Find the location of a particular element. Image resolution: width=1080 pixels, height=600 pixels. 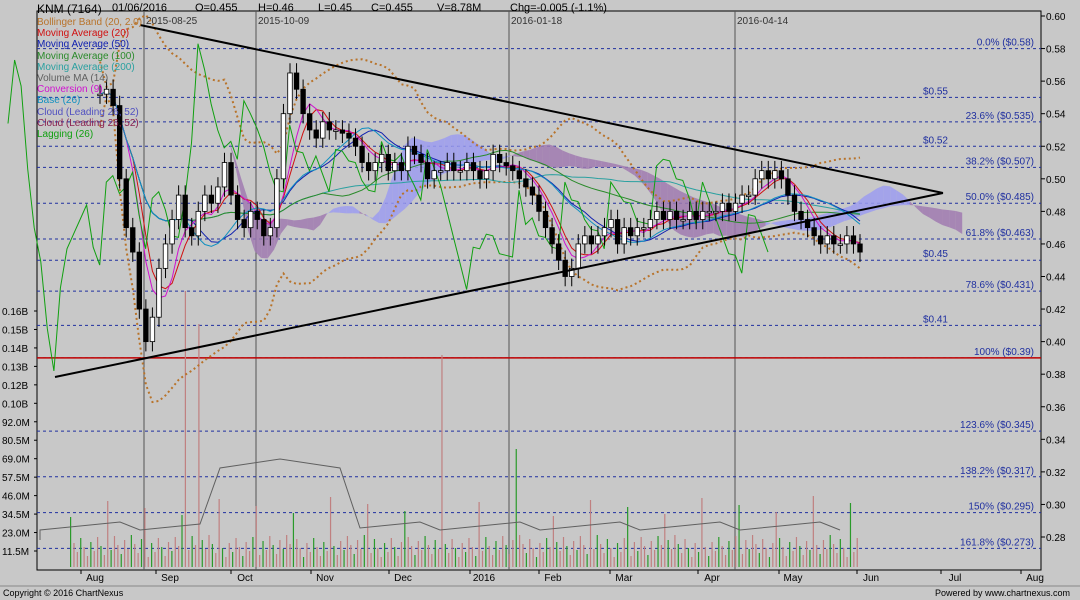

price-tick-label: 0.54 is located at coordinates (1056, 115).